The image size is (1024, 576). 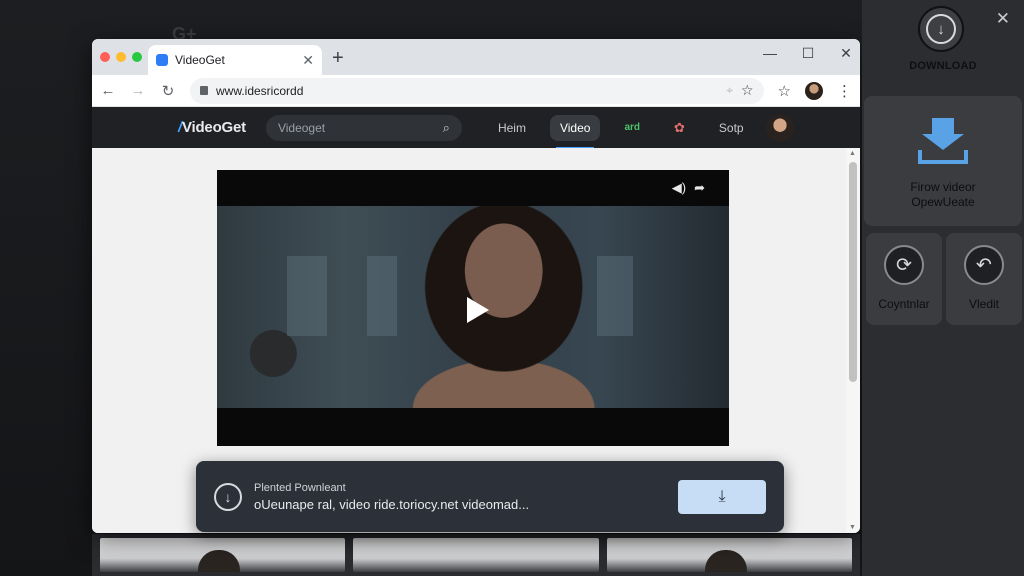 I want to click on search-icon: ⌕, so click(x=446, y=128).